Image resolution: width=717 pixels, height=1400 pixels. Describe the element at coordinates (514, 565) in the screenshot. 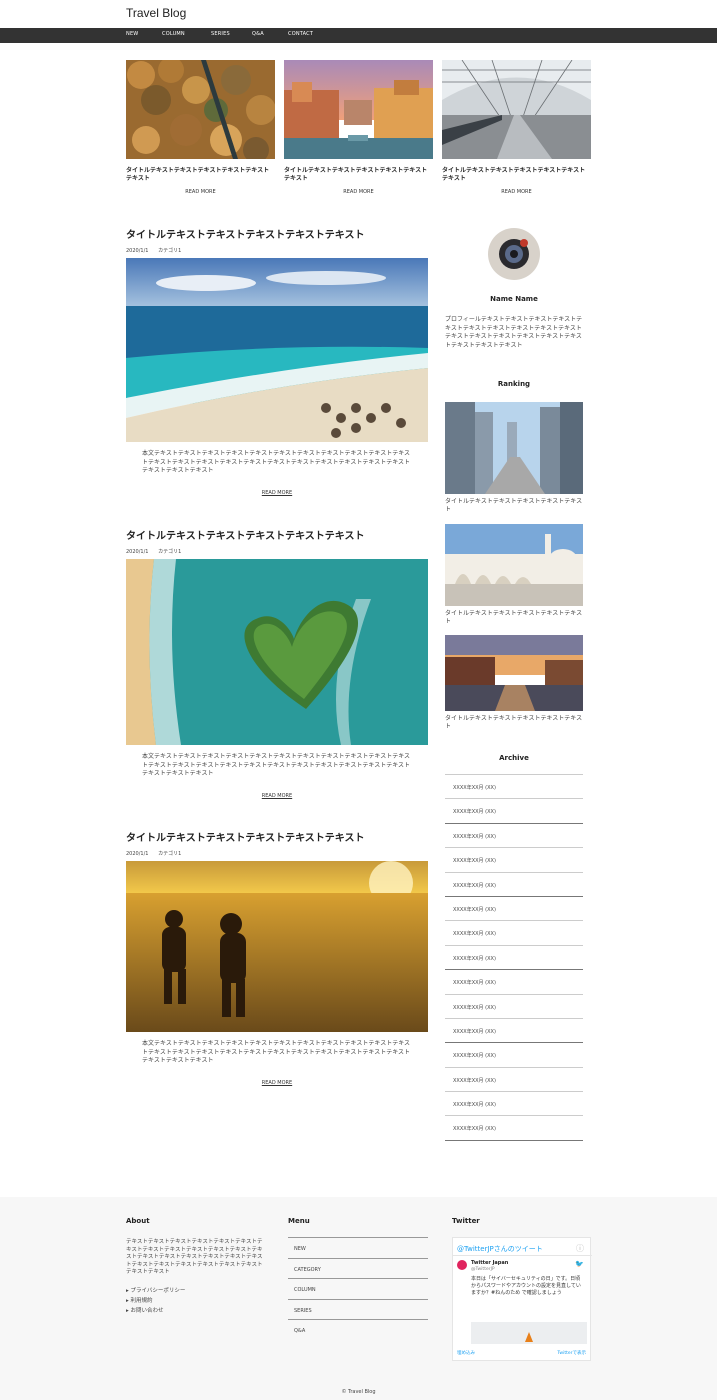

I see `ranking-image-mosque` at that location.